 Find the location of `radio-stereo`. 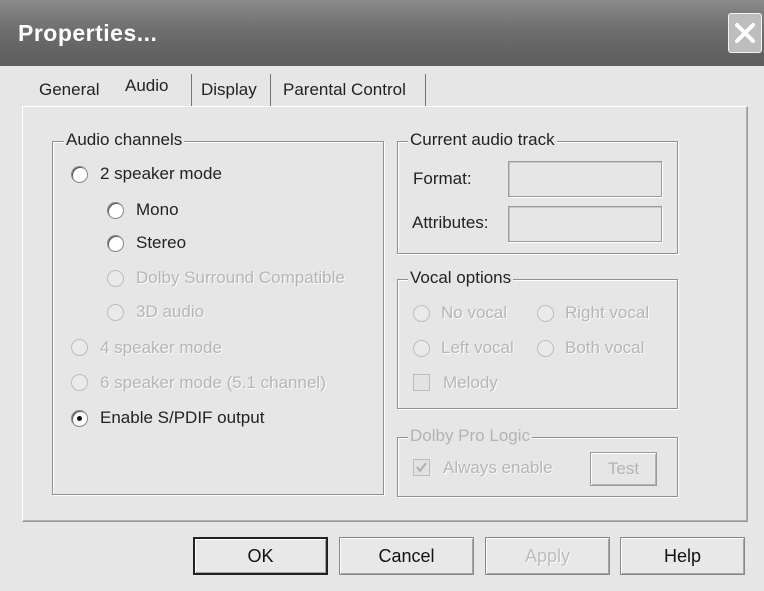

radio-stereo is located at coordinates (115, 243).